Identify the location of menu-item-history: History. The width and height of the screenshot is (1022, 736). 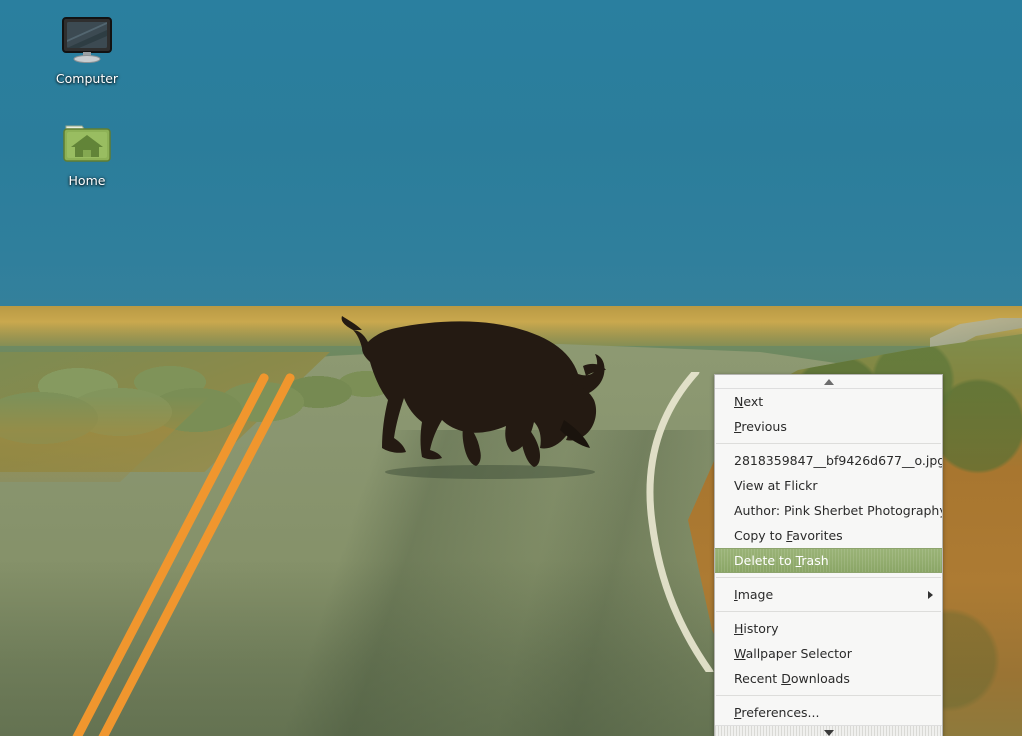
(828, 628).